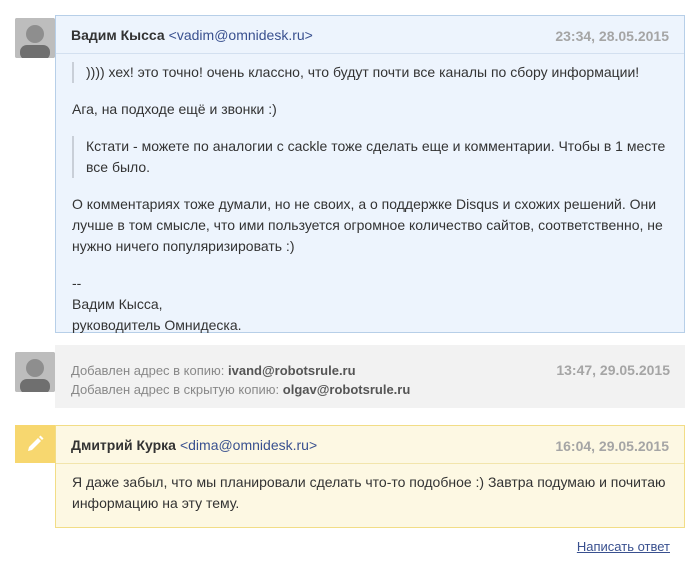  What do you see at coordinates (370, 304) in the screenshot?
I see `signature: -- Вадим Кысса, руководитель Омнидеска.` at bounding box center [370, 304].